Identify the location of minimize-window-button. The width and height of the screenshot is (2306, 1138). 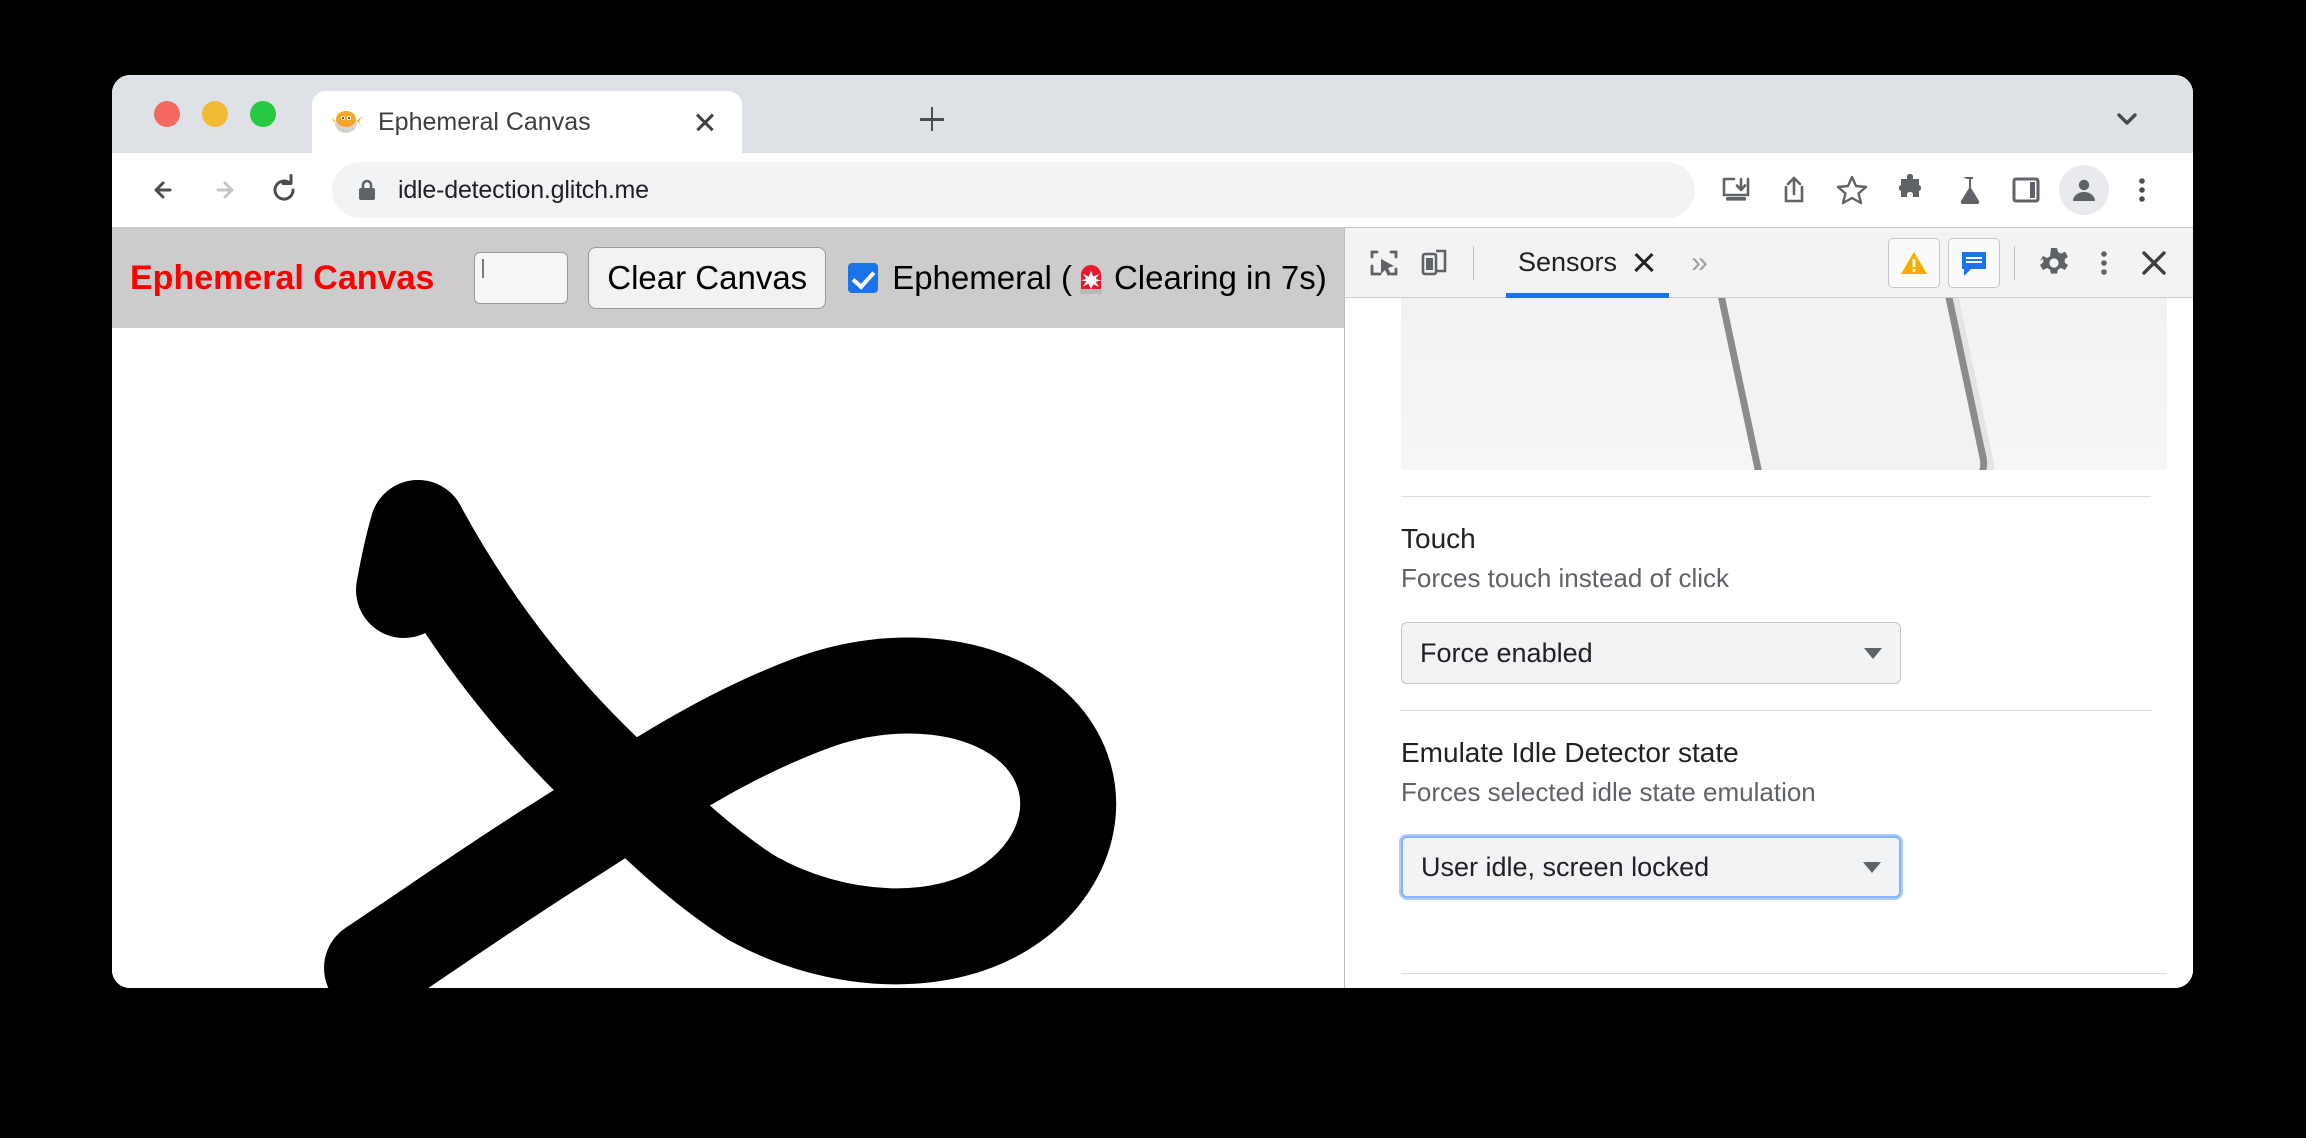
(215, 114).